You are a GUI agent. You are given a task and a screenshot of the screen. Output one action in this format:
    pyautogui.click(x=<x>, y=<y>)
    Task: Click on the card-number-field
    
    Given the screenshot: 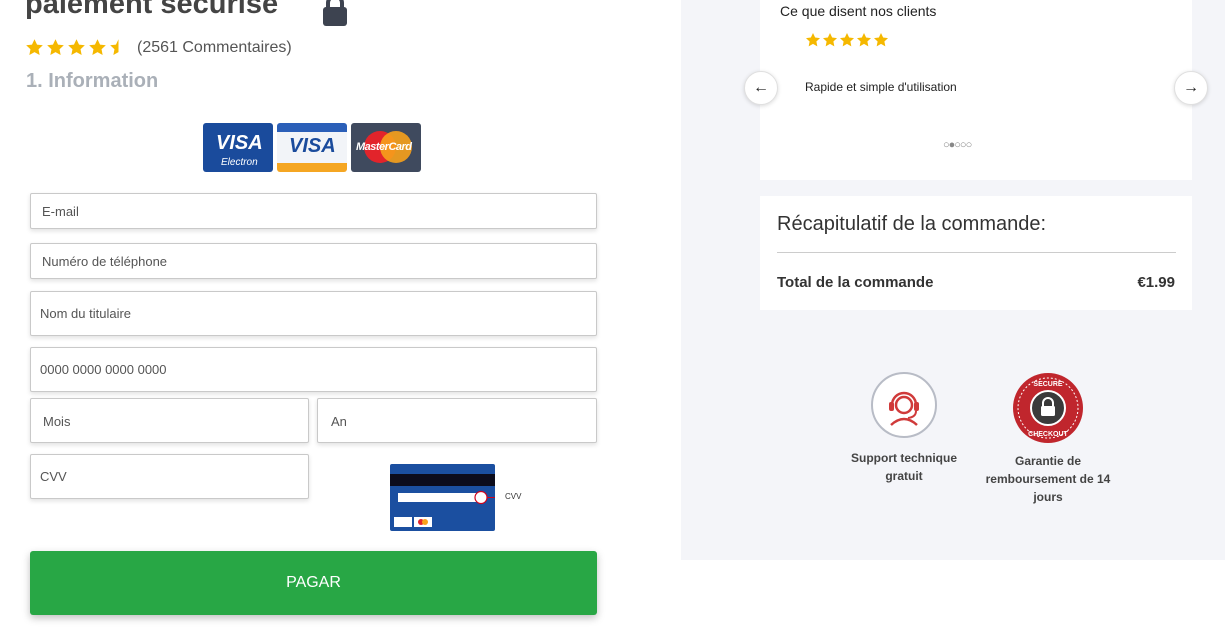 What is the action you would take?
    pyautogui.click(x=313, y=369)
    